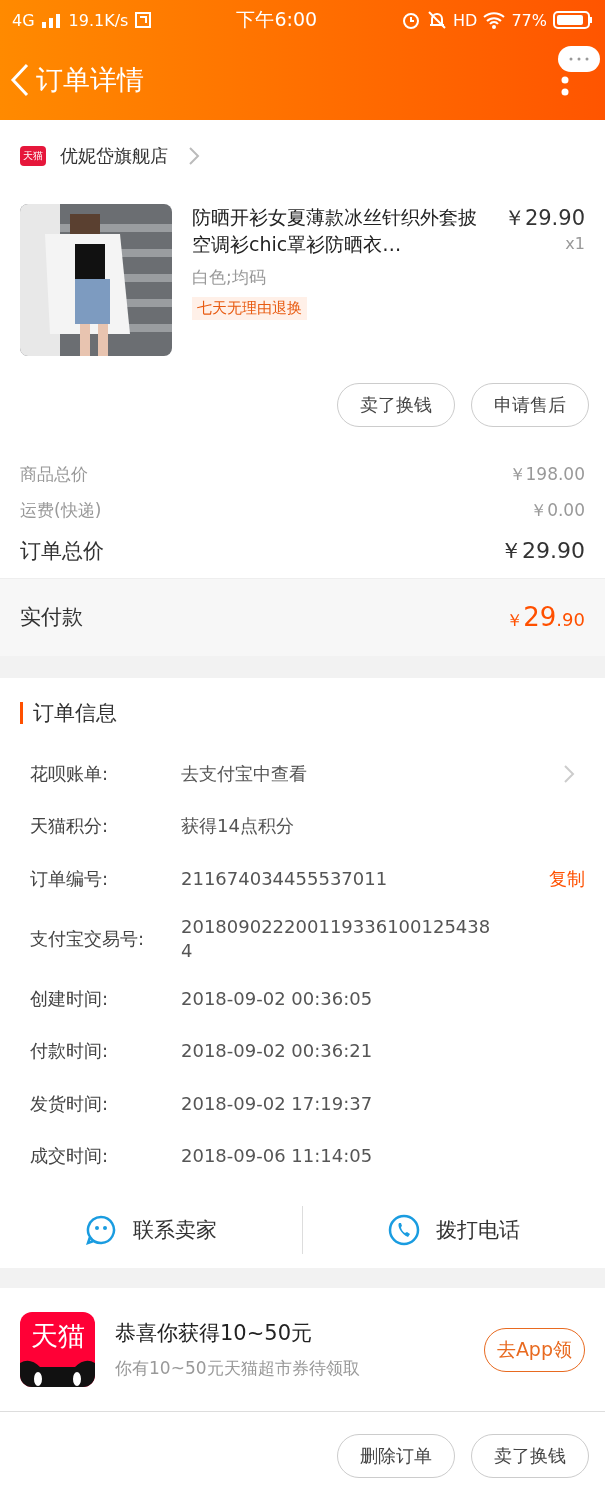  Describe the element at coordinates (238, 826) in the screenshot. I see `info-value: 获得14点积分` at that location.